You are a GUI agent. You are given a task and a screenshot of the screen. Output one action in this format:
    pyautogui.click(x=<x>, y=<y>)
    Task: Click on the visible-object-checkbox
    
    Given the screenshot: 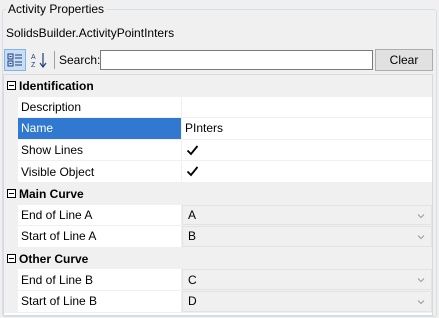 What is the action you would take?
    pyautogui.click(x=192, y=171)
    